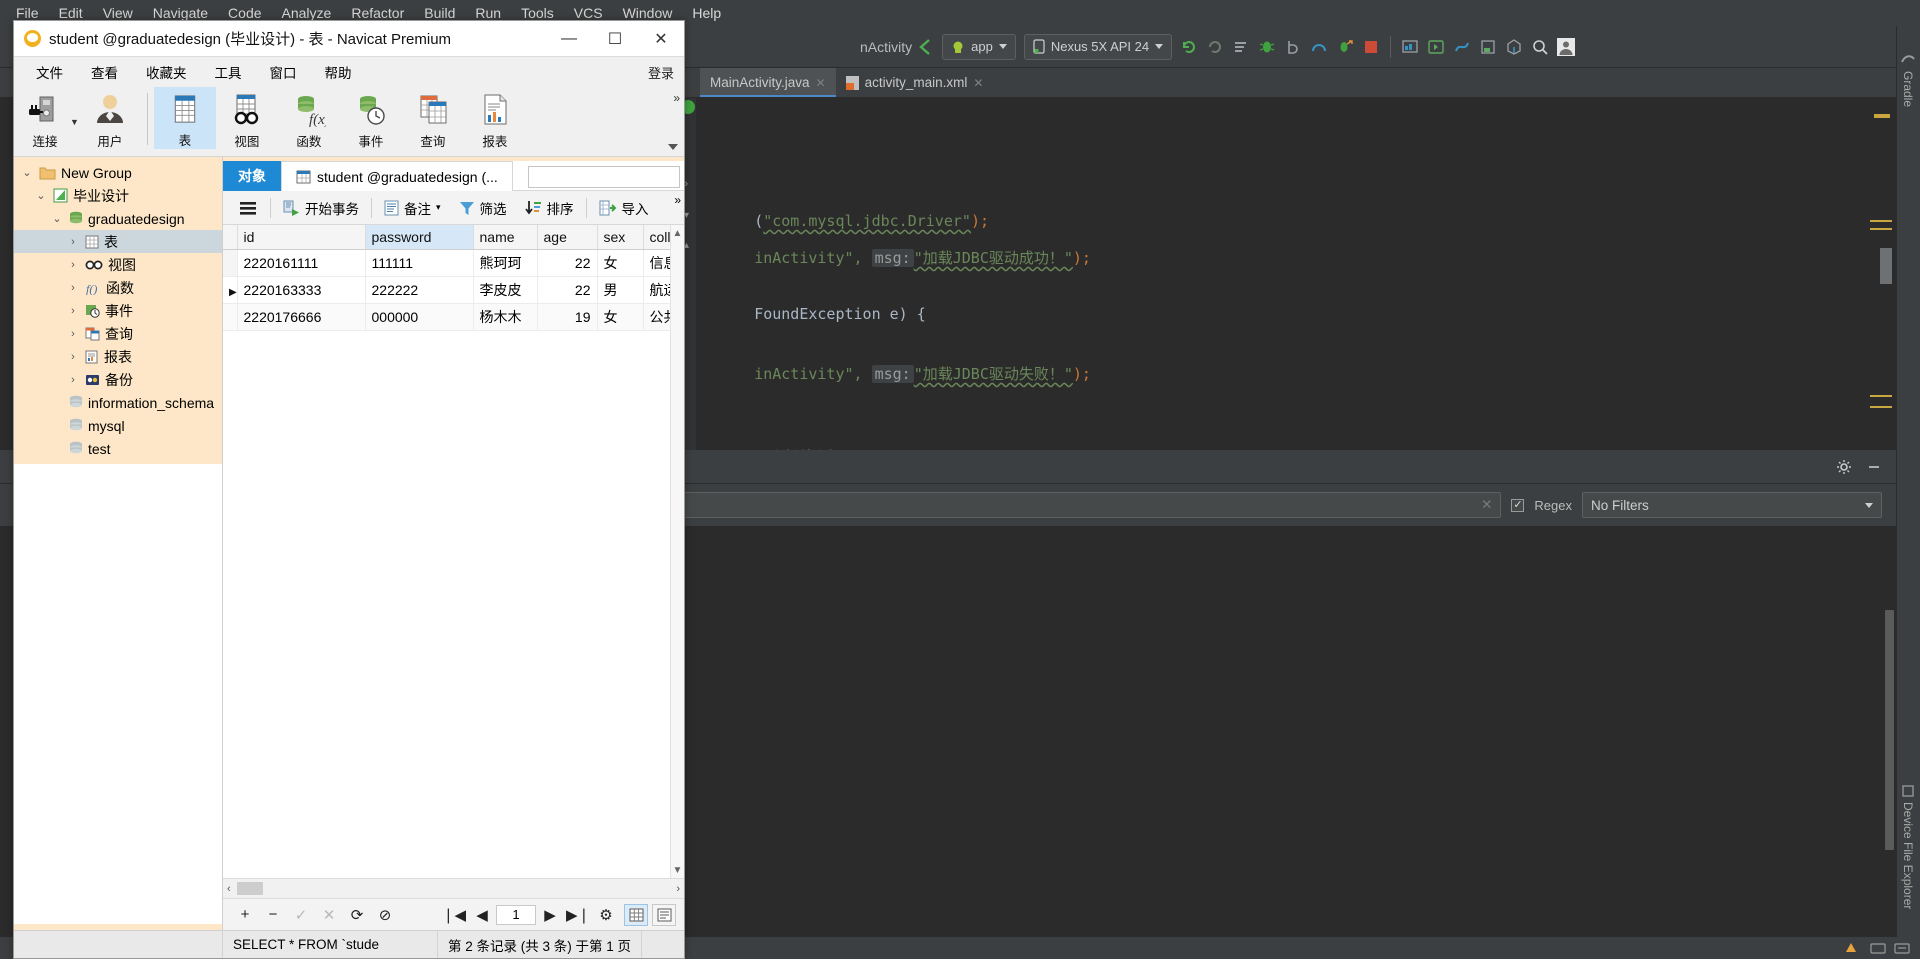  Describe the element at coordinates (1241, 47) in the screenshot. I see `avd-manager-icon` at that location.